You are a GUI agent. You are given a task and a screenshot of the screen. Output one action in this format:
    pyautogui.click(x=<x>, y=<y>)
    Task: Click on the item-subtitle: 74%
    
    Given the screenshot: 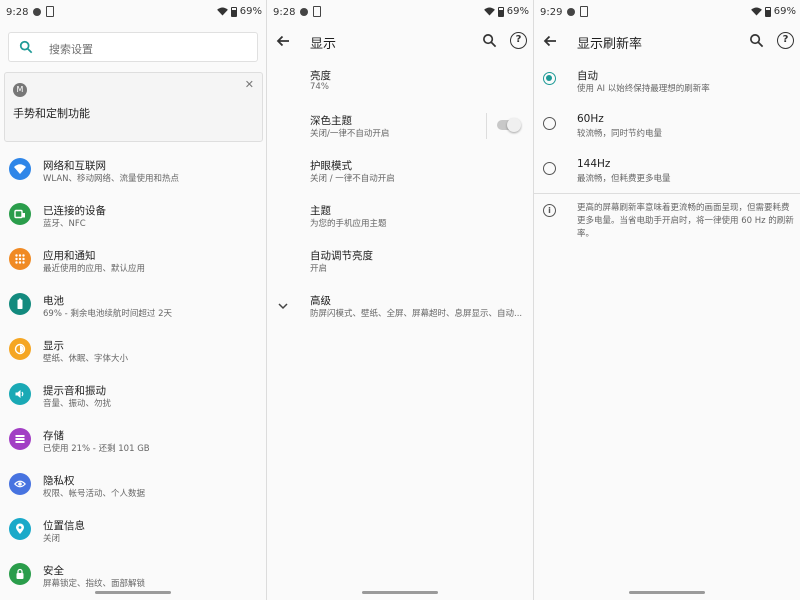 What is the action you would take?
    pyautogui.click(x=319, y=87)
    